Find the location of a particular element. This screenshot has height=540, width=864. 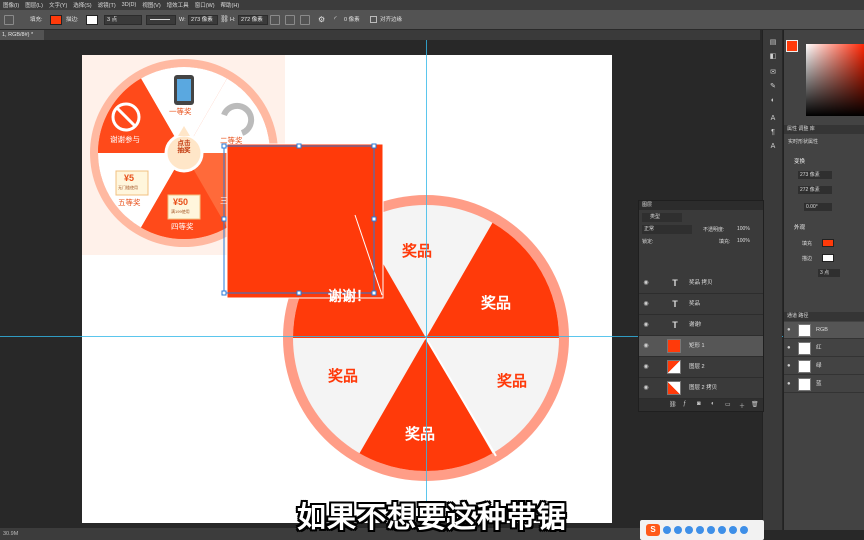

layer-fill-label: 填充: is located at coordinates (725, 242).